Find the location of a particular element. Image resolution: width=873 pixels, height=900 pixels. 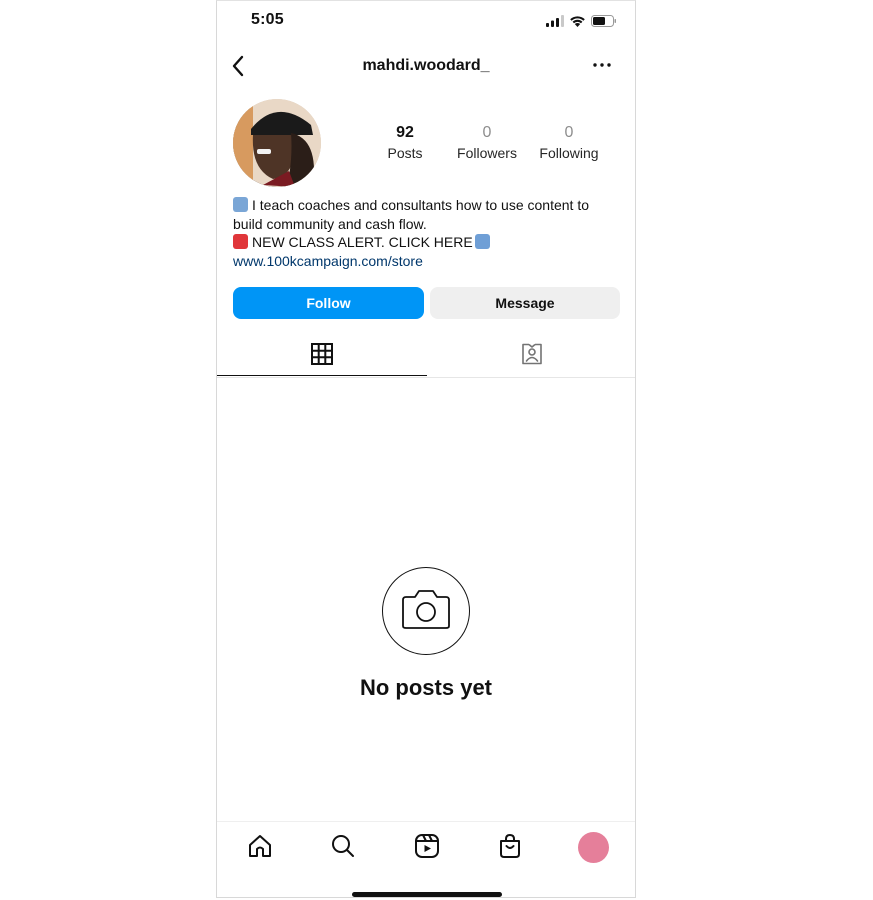

nav-home is located at coordinates (260, 848).